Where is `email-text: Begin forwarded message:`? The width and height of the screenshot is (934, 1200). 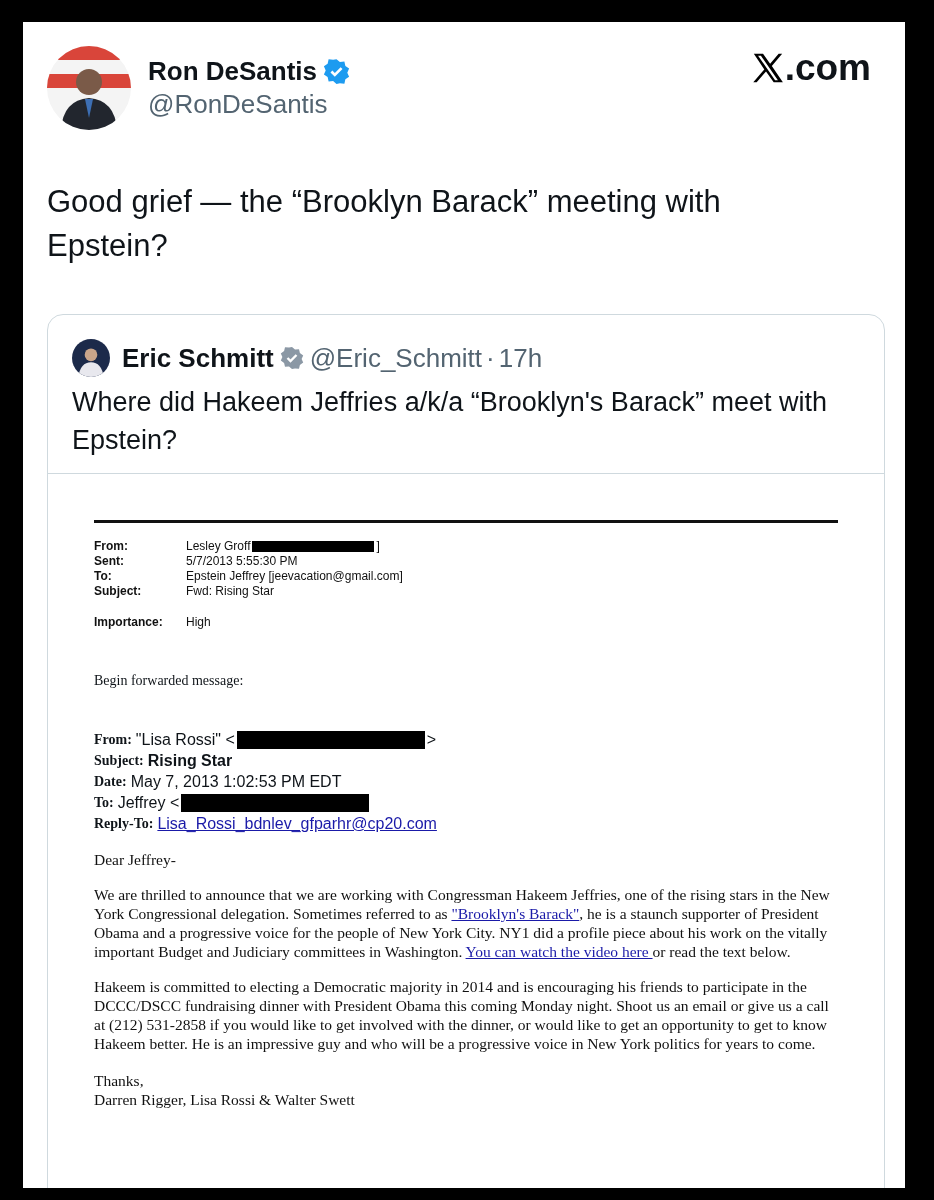
email-text: Begin forwarded message: is located at coordinates (169, 681).